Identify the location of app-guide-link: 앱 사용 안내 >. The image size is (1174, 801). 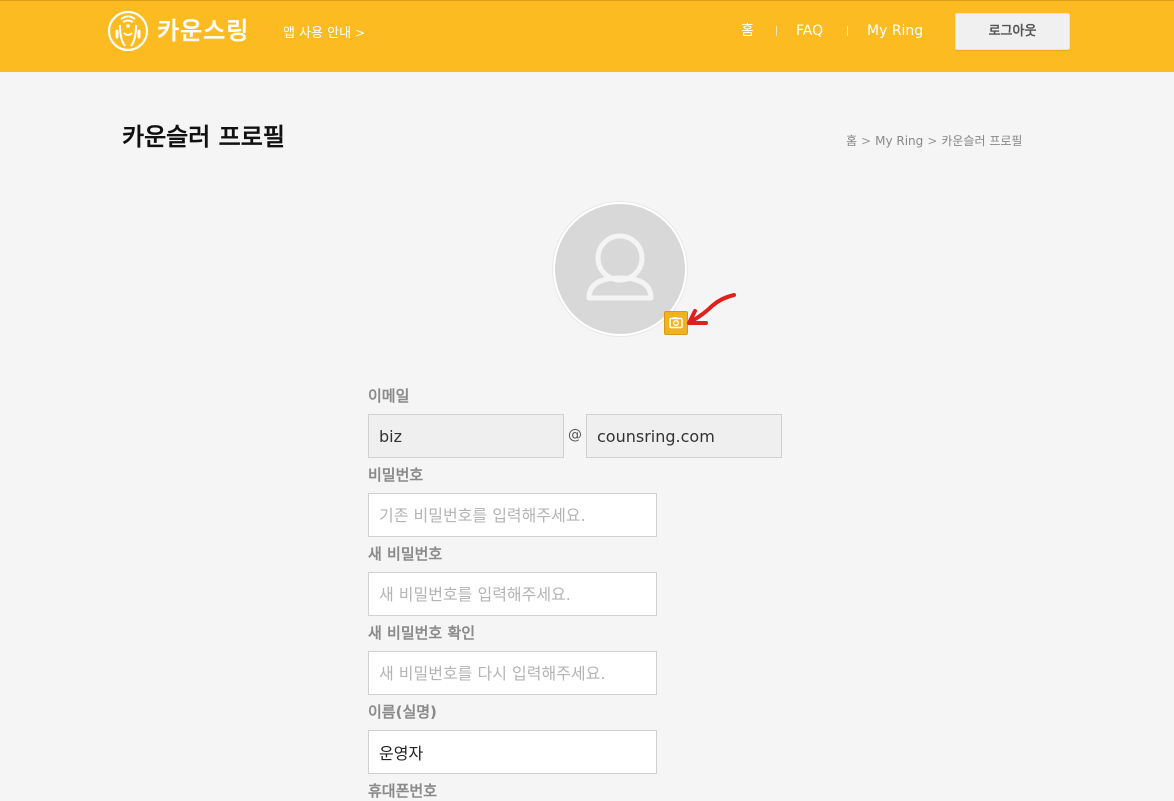
(324, 33).